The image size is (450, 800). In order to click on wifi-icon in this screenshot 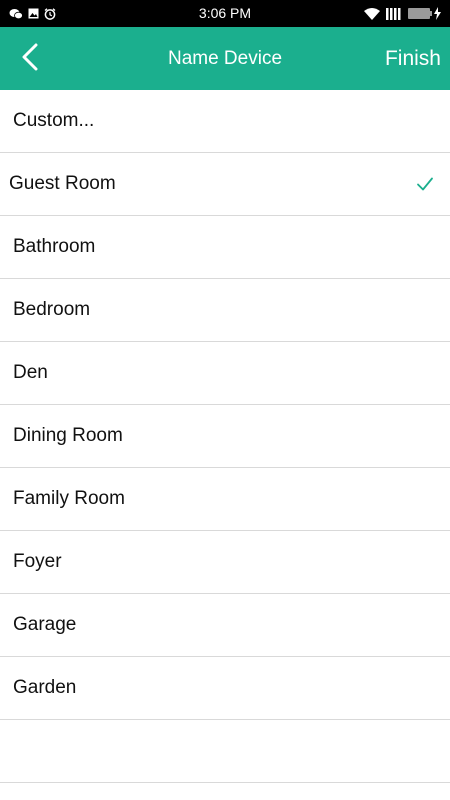, I will do `click(372, 13)`.